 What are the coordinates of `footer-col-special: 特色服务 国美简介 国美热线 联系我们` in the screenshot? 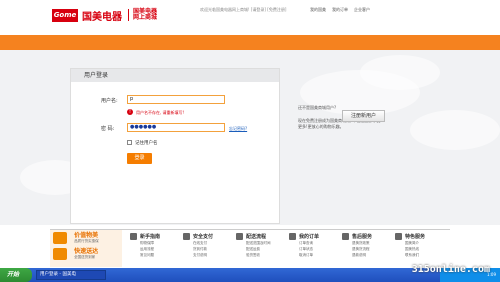 It's located at (422, 245).